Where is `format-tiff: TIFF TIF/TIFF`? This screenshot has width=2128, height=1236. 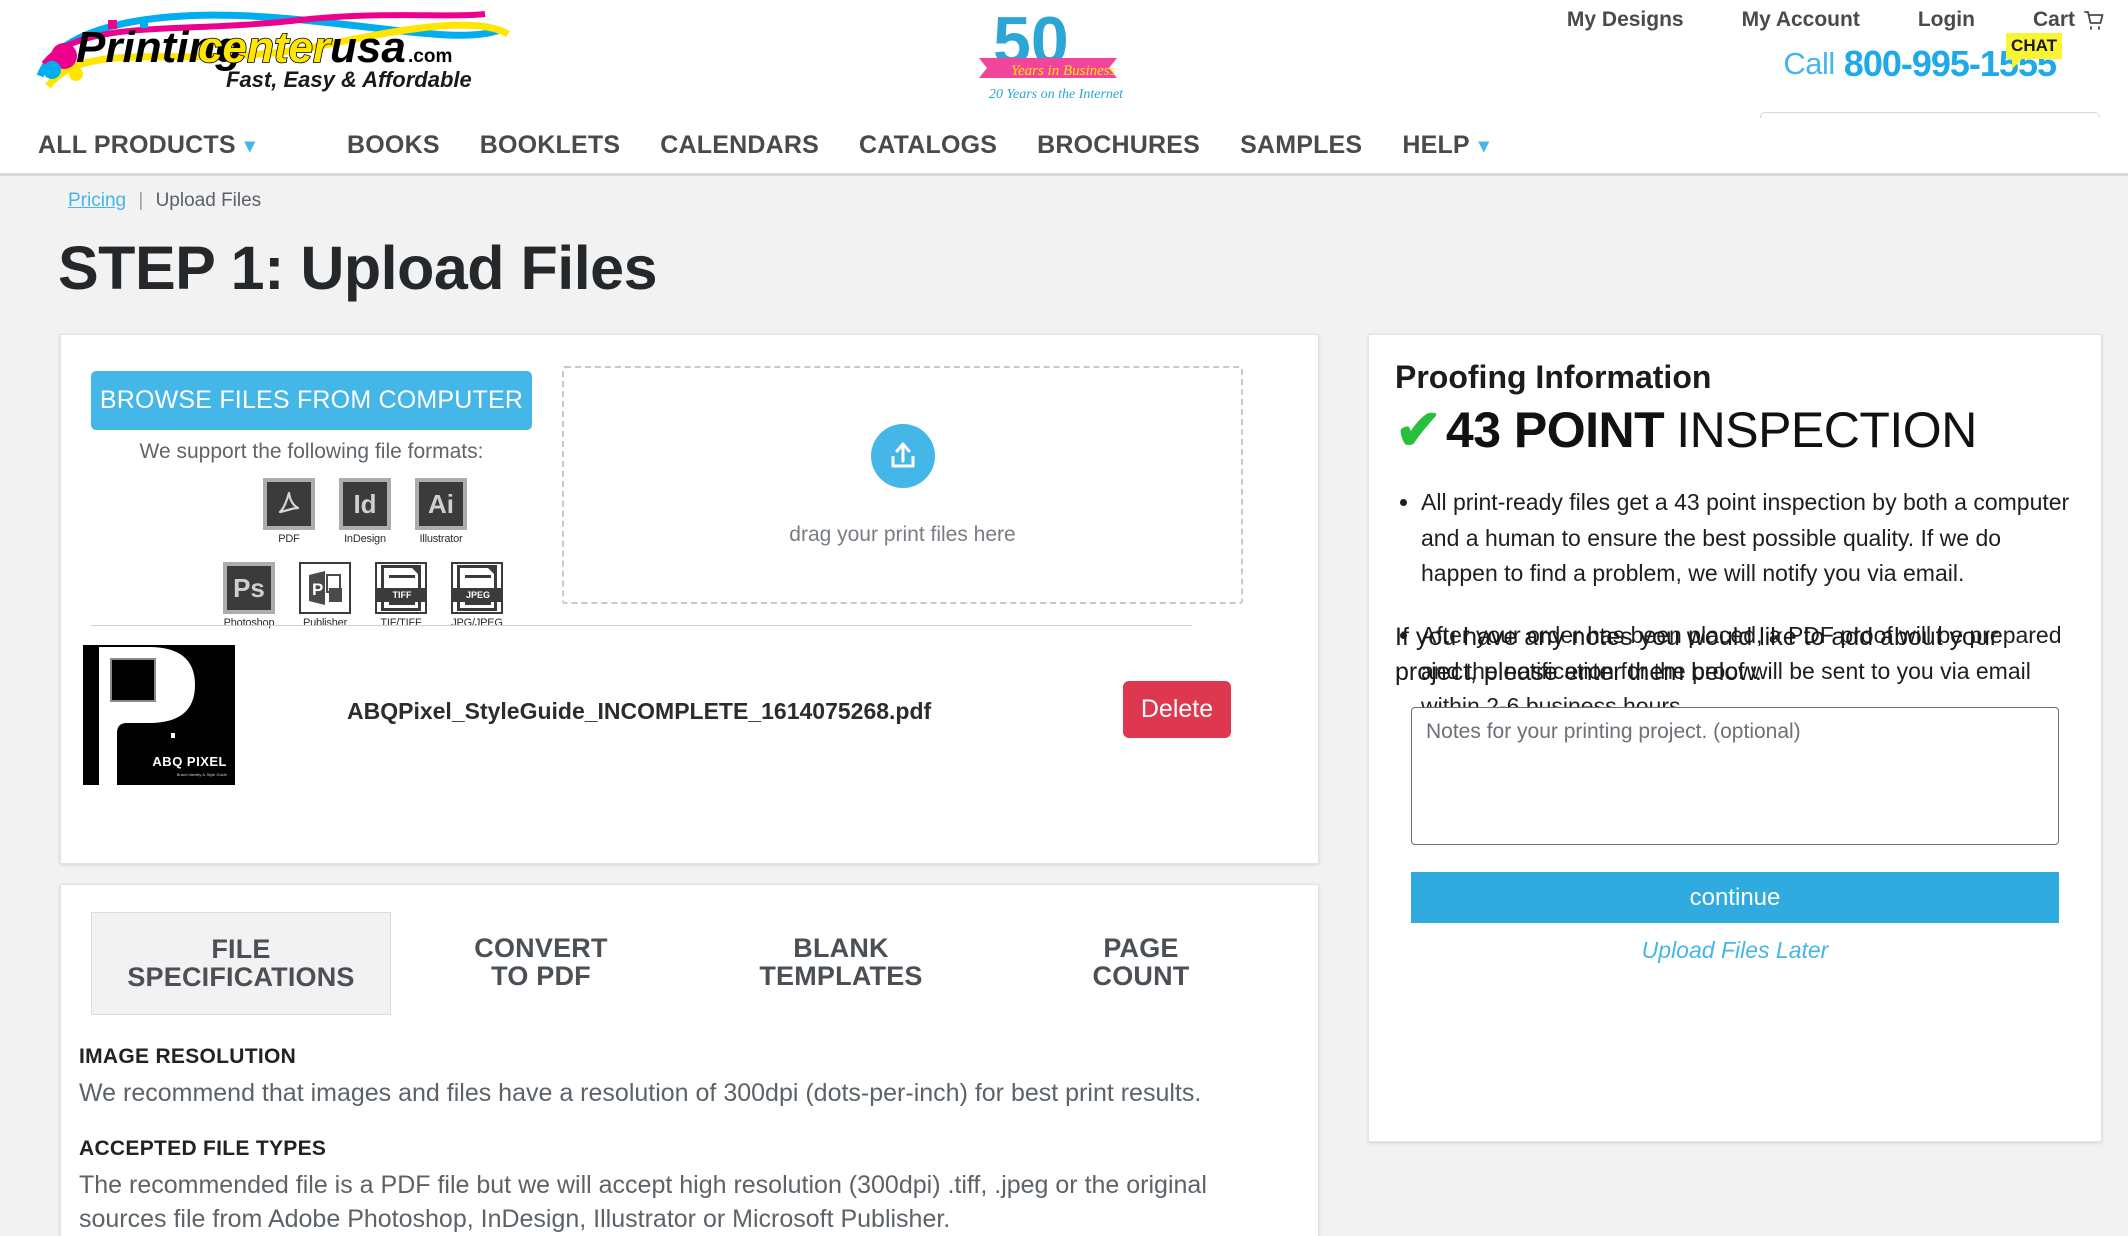
format-tiff: TIFF TIF/TIFF is located at coordinates (401, 595).